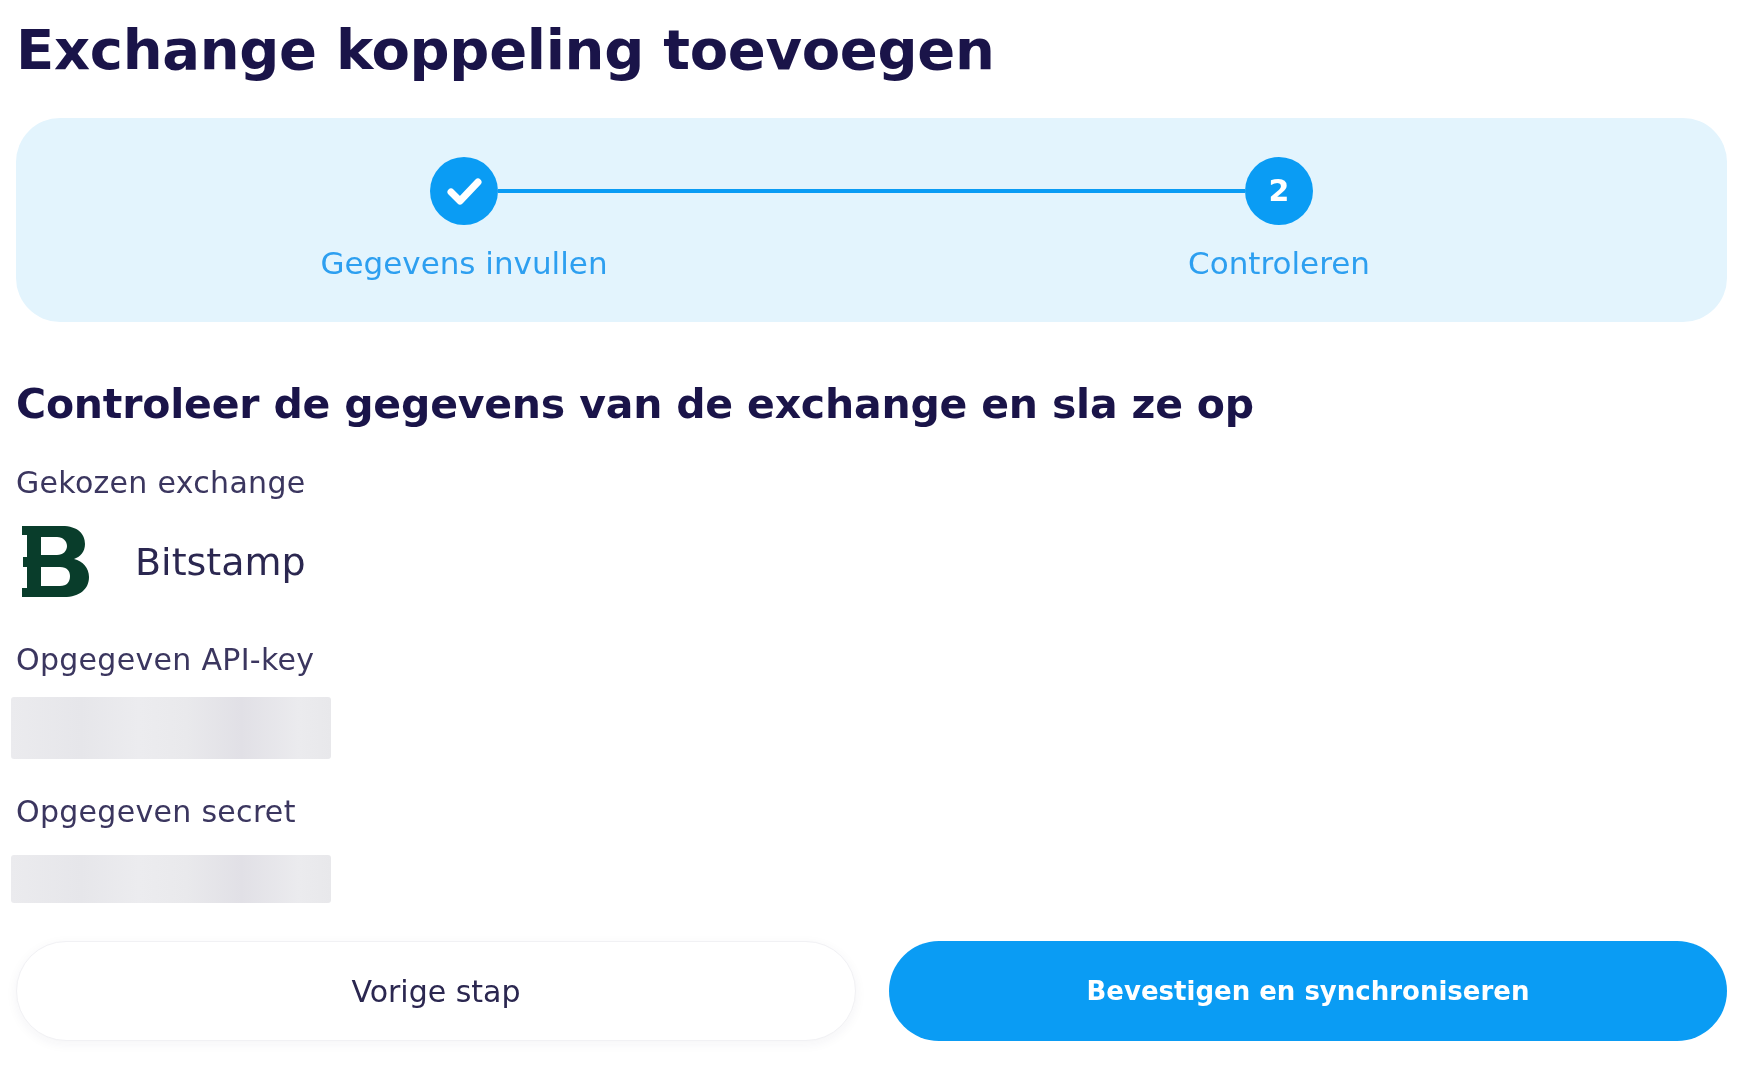 This screenshot has height=1065, width=1740. Describe the element at coordinates (220, 561) in the screenshot. I see `exchange-name: Bitstamp` at that location.